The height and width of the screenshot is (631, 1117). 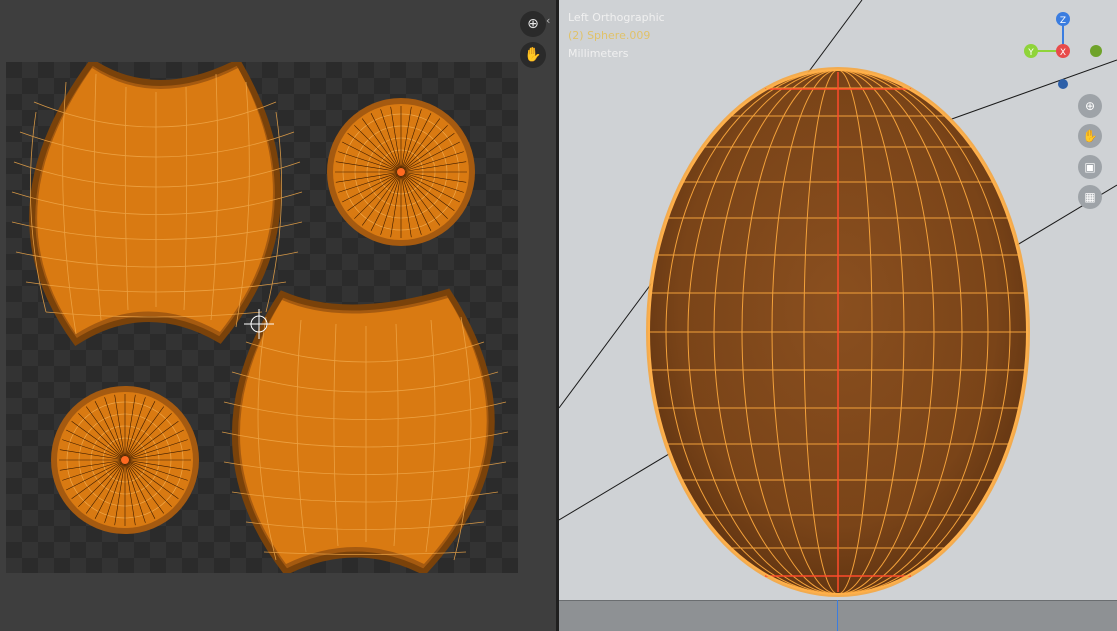 What do you see at coordinates (1090, 197) in the screenshot?
I see `grid-icon: ▦` at bounding box center [1090, 197].